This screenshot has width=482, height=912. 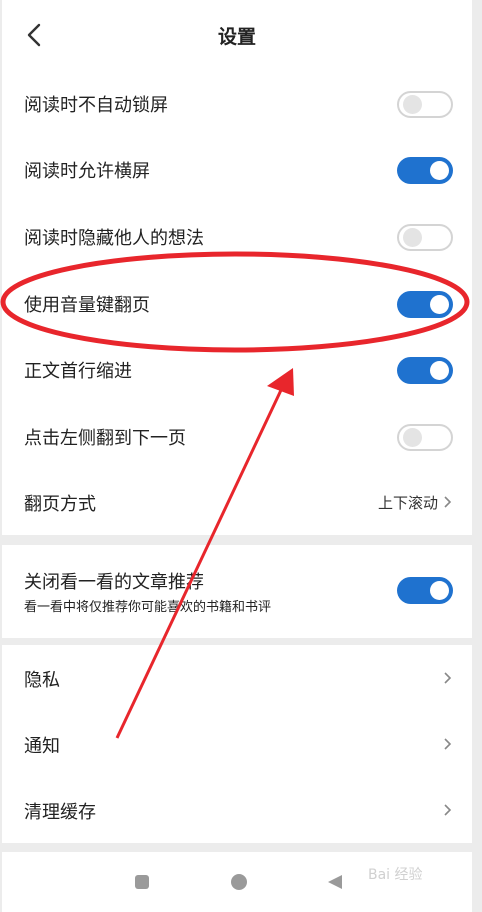 I want to click on setting-value: 上下滚动, so click(x=407, y=503).